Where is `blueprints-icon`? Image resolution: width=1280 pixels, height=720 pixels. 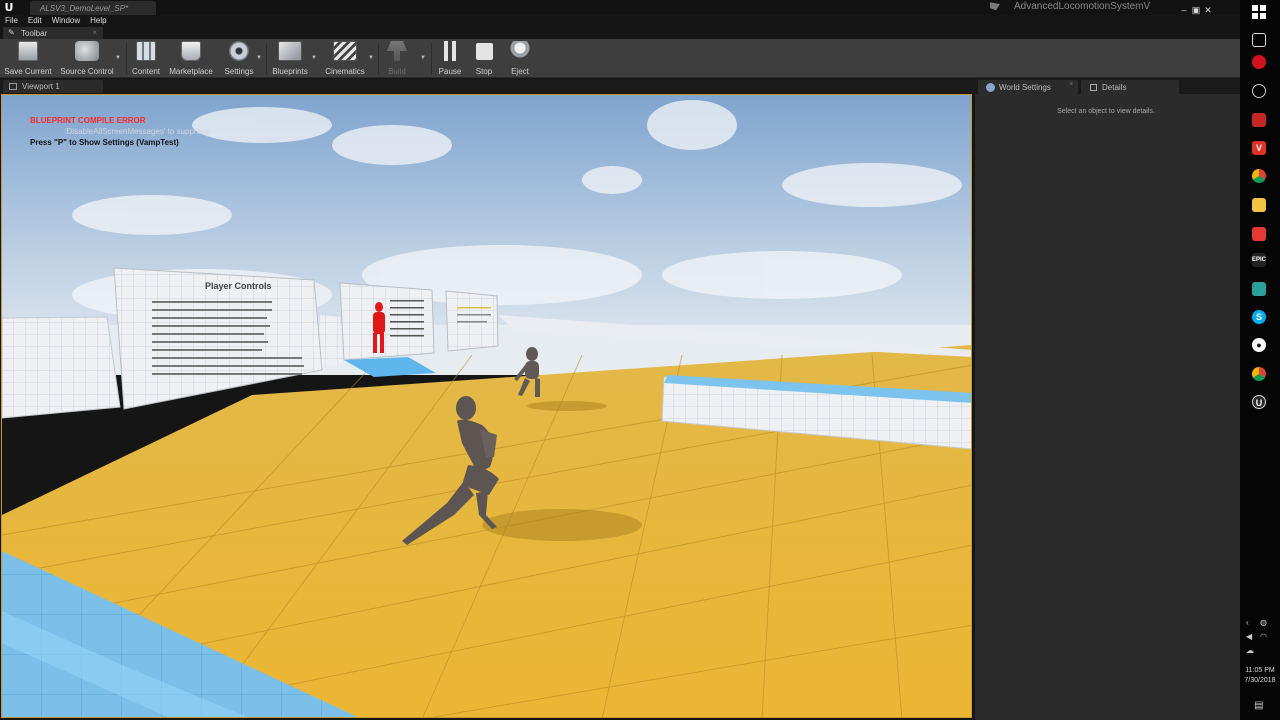 blueprints-icon is located at coordinates (290, 51).